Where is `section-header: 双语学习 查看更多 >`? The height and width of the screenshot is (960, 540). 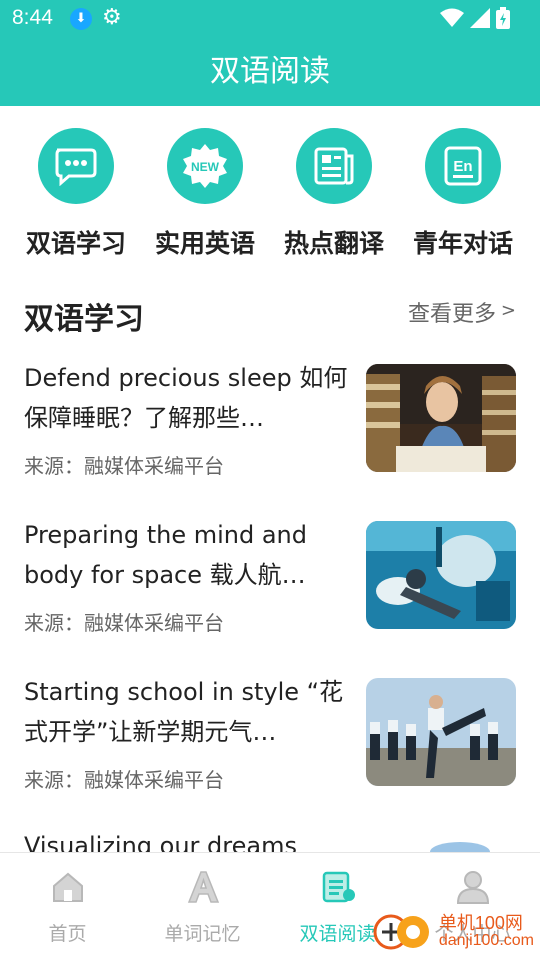
section-header: 双语学习 查看更多 > is located at coordinates (270, 315).